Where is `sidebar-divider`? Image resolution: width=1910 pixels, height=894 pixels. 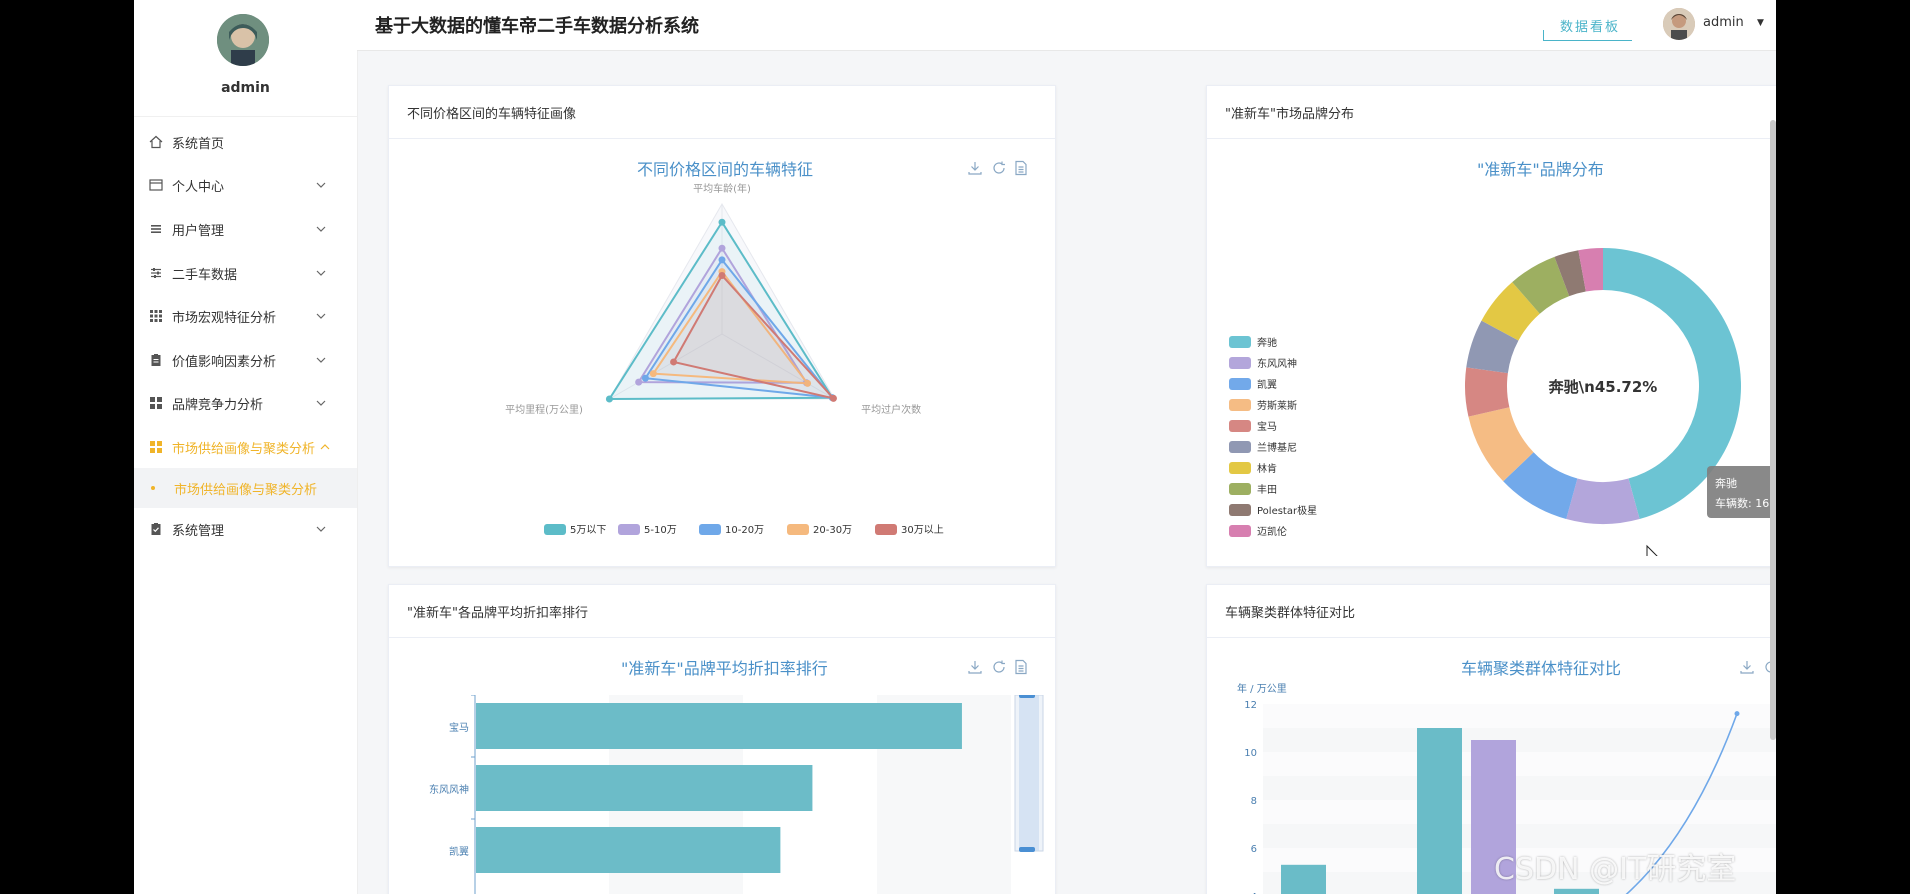 sidebar-divider is located at coordinates (245, 116).